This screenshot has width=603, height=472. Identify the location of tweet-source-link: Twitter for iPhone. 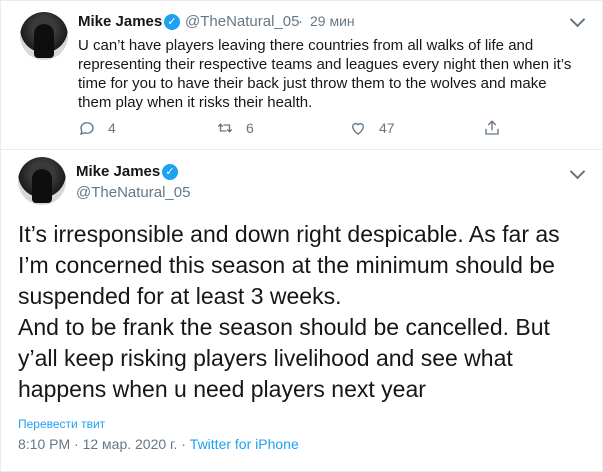
(244, 444).